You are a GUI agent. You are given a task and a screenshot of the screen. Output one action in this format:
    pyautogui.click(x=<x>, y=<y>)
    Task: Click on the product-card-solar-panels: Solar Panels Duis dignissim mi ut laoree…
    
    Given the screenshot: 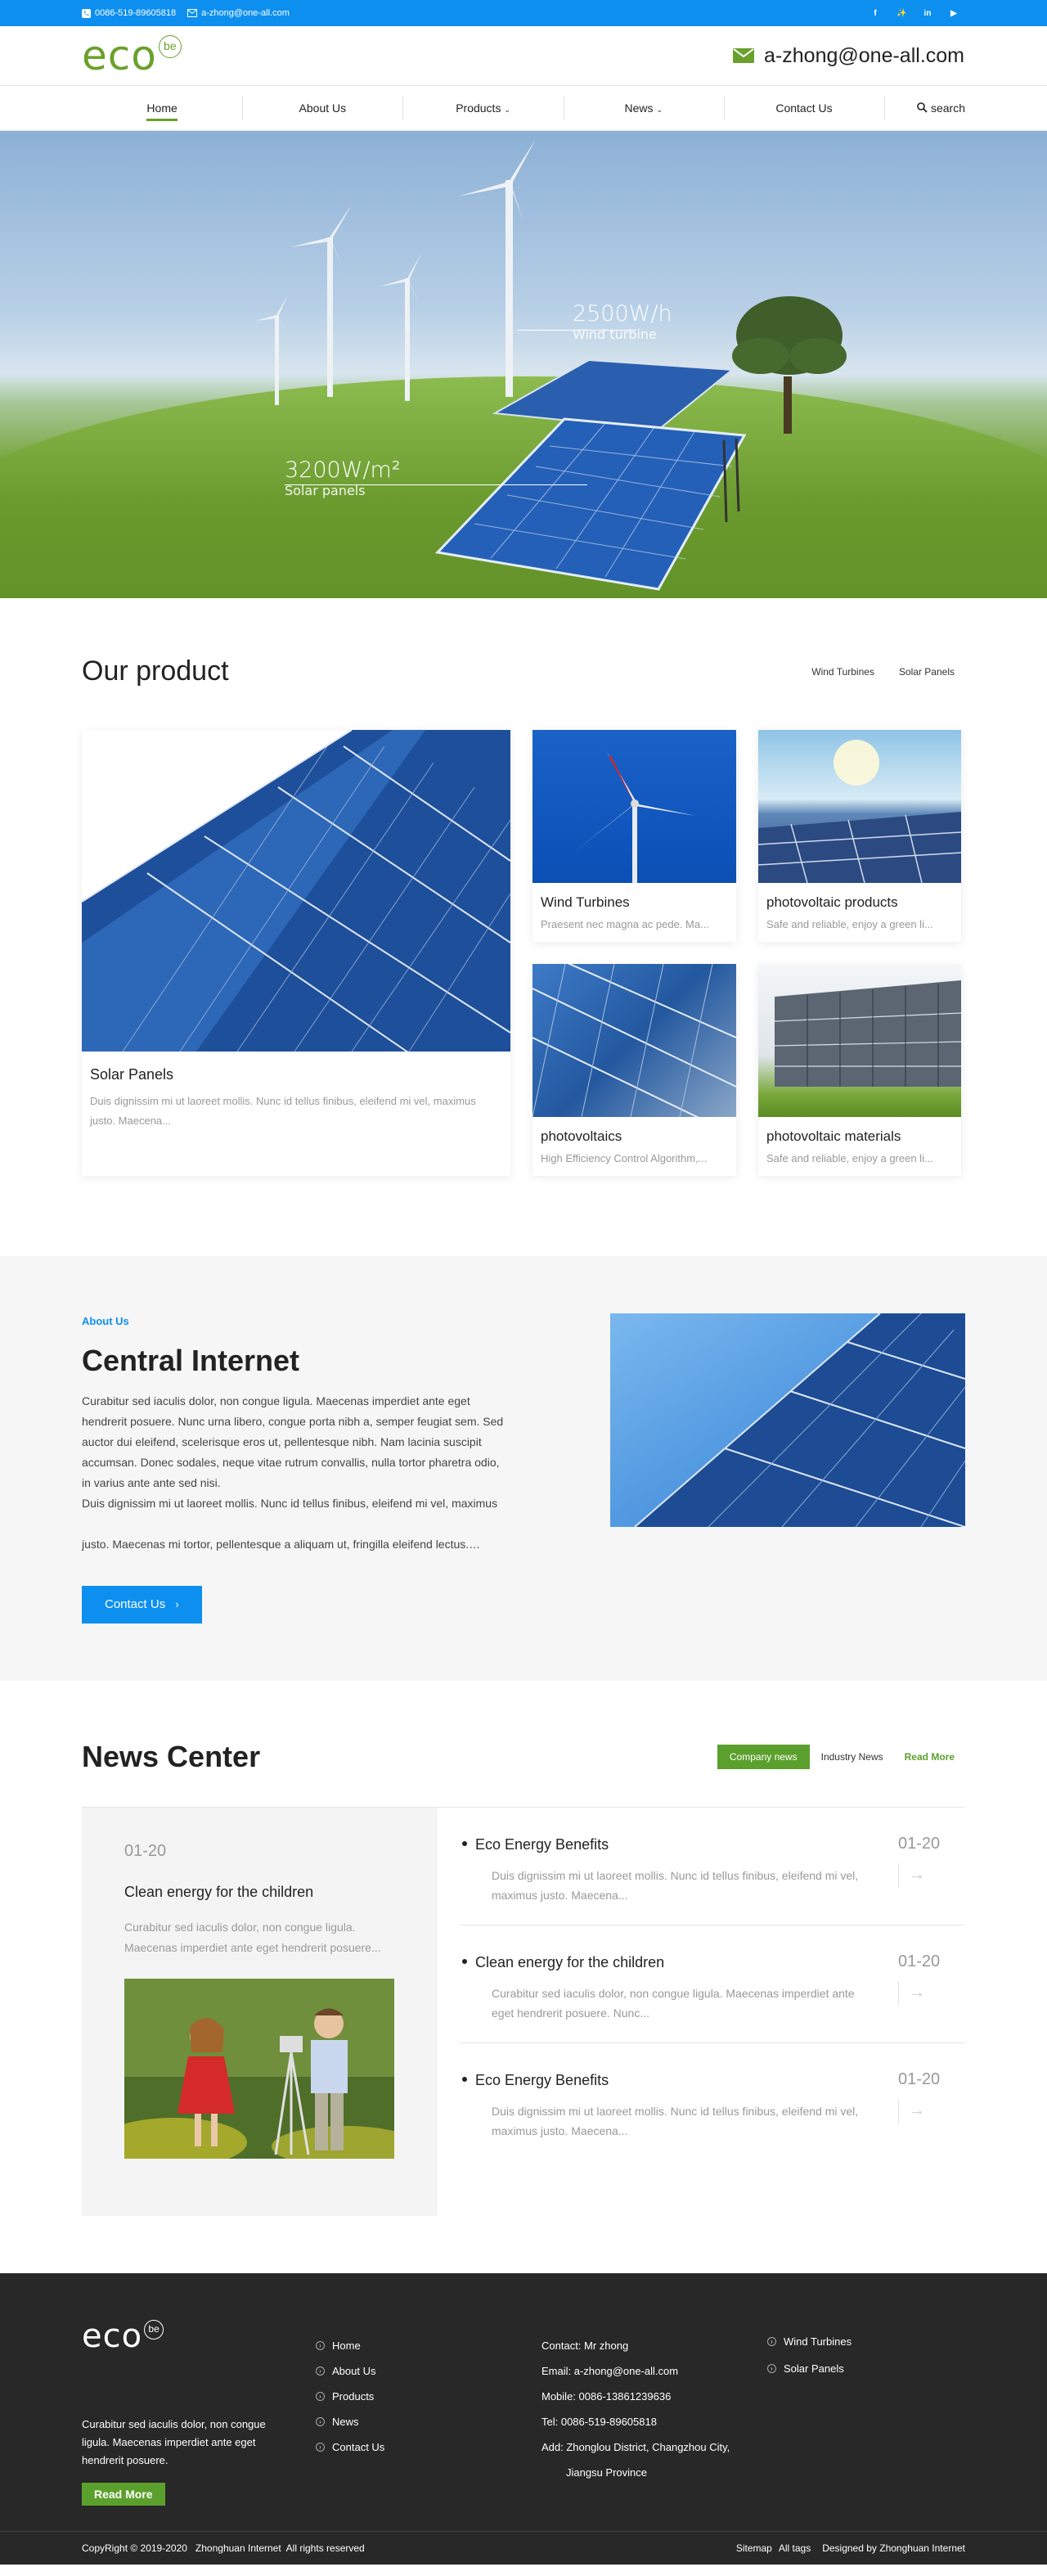 What is the action you would take?
    pyautogui.click(x=296, y=953)
    